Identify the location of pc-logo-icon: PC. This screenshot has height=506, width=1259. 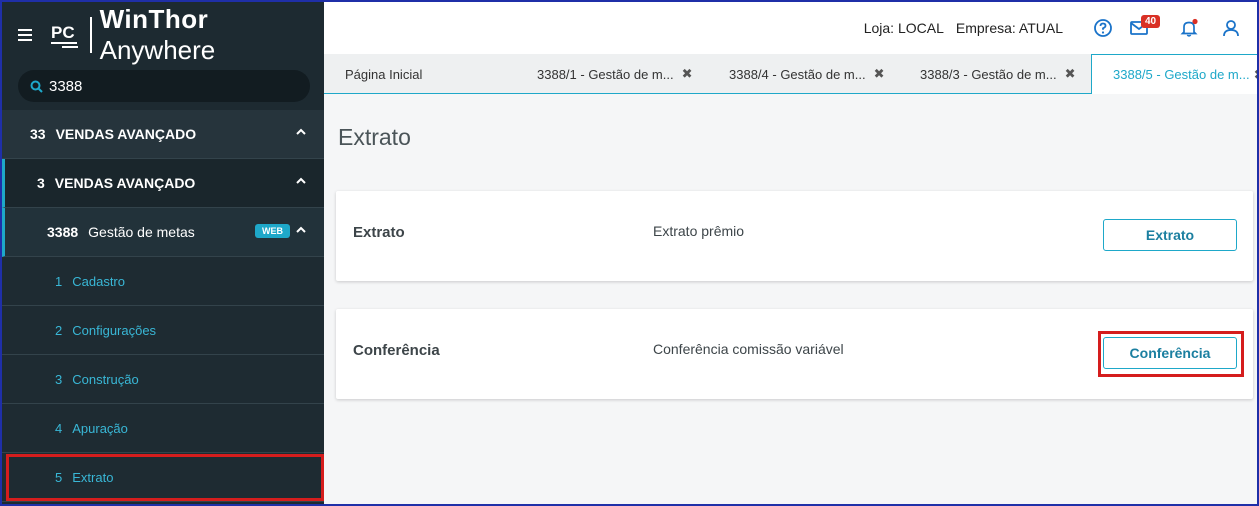
(65, 35).